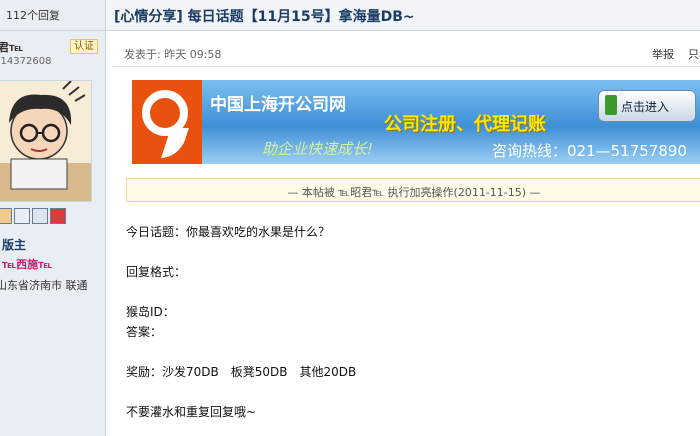 This screenshot has width=700, height=436. What do you see at coordinates (318, 149) in the screenshot?
I see `banner-slogan: 助企业快速成长!` at bounding box center [318, 149].